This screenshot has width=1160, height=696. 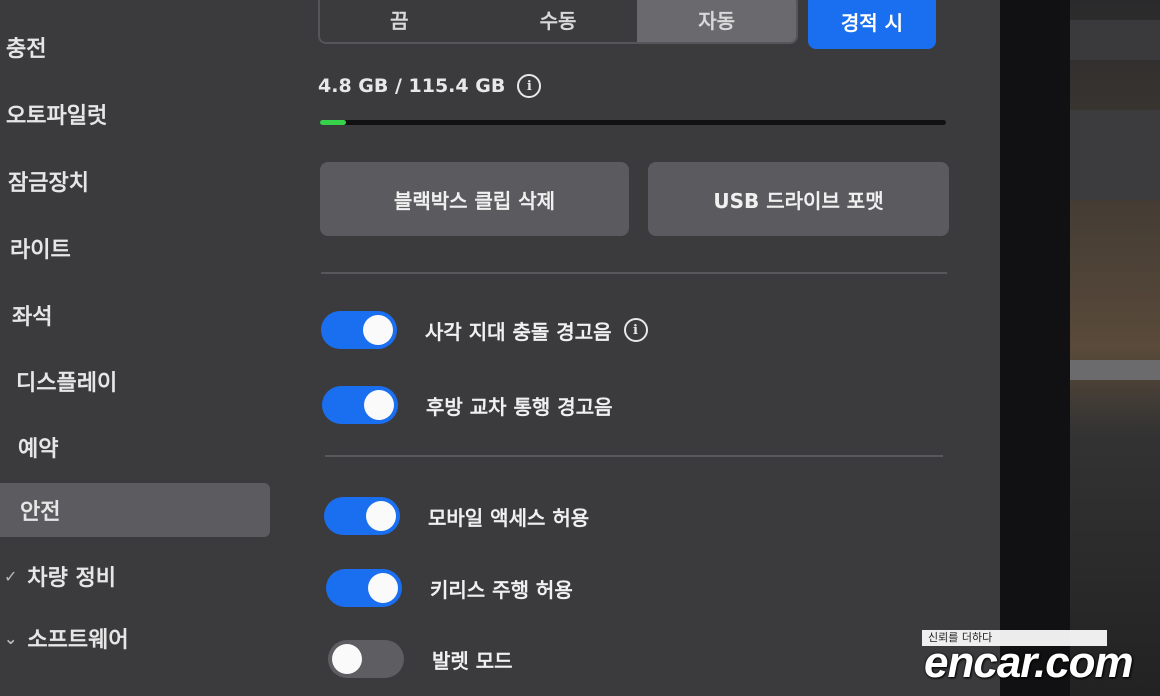 I want to click on rear-cross-traffic-toggle, so click(x=360, y=405).